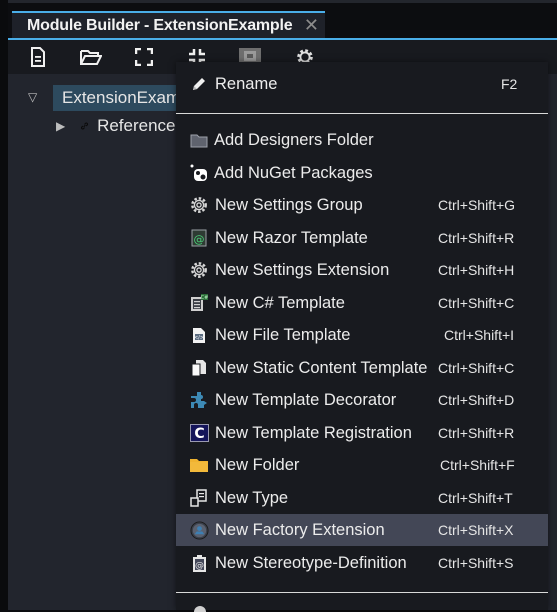 This screenshot has width=557, height=612. What do you see at coordinates (302, 269) in the screenshot?
I see `menu-item-label: New Settings Extension` at bounding box center [302, 269].